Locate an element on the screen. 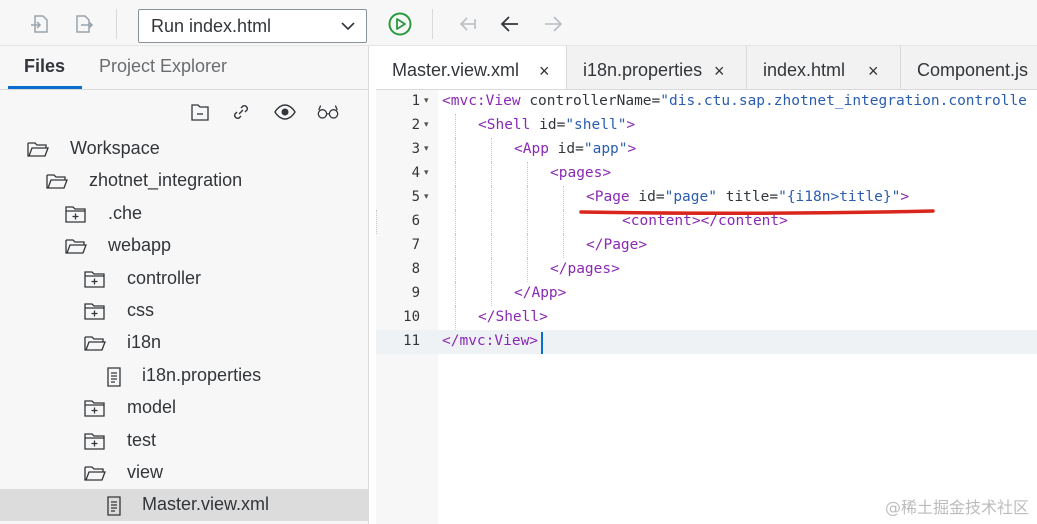 Image resolution: width=1037 pixels, height=524 pixels. line-number: 6 is located at coordinates (415, 221).